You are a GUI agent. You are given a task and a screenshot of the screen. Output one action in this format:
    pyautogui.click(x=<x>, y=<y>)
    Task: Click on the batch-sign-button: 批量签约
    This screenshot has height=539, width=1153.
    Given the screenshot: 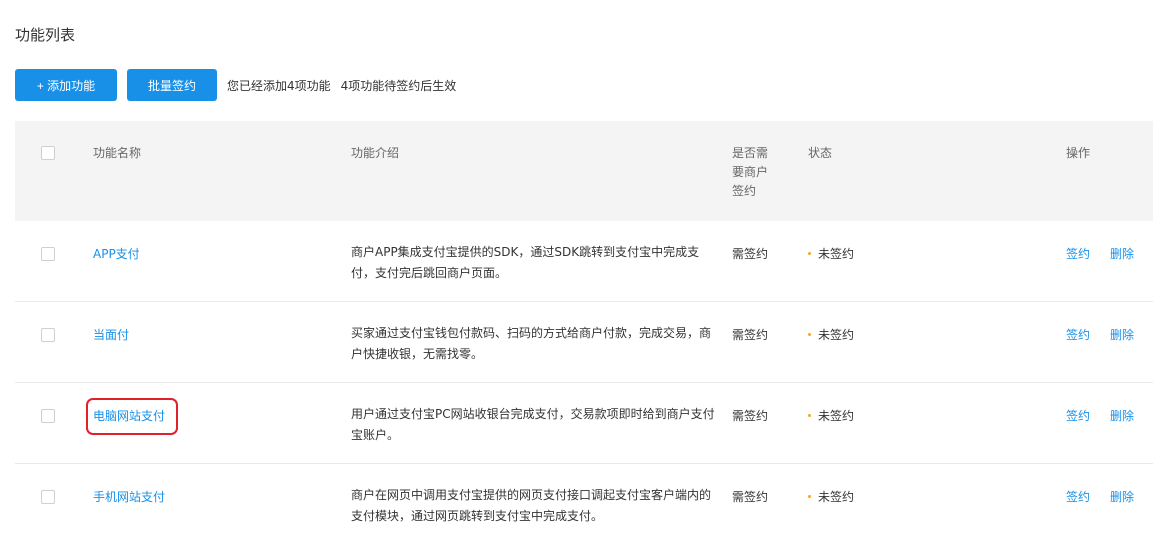 What is the action you would take?
    pyautogui.click(x=172, y=85)
    